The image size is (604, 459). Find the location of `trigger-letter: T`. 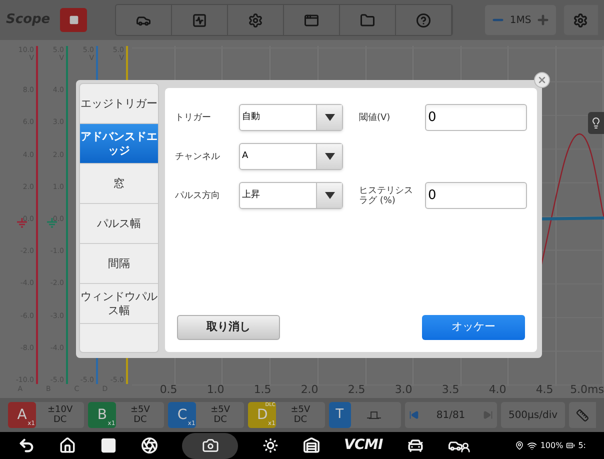

trigger-letter: T is located at coordinates (339, 415).